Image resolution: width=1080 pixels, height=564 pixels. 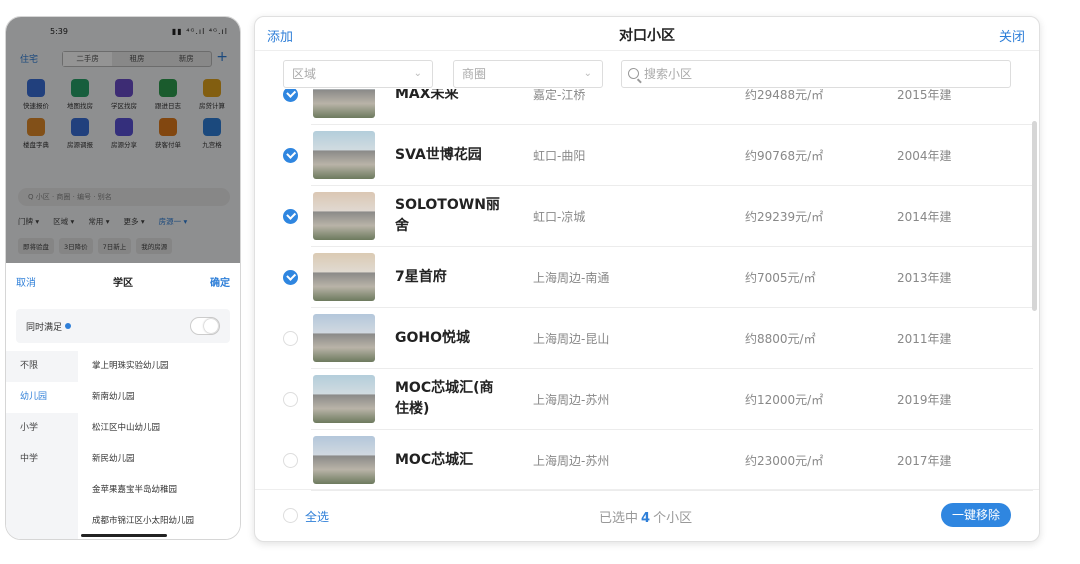 What do you see at coordinates (924, 217) in the screenshot?
I see `community-build-year: 2014年建` at bounding box center [924, 217].